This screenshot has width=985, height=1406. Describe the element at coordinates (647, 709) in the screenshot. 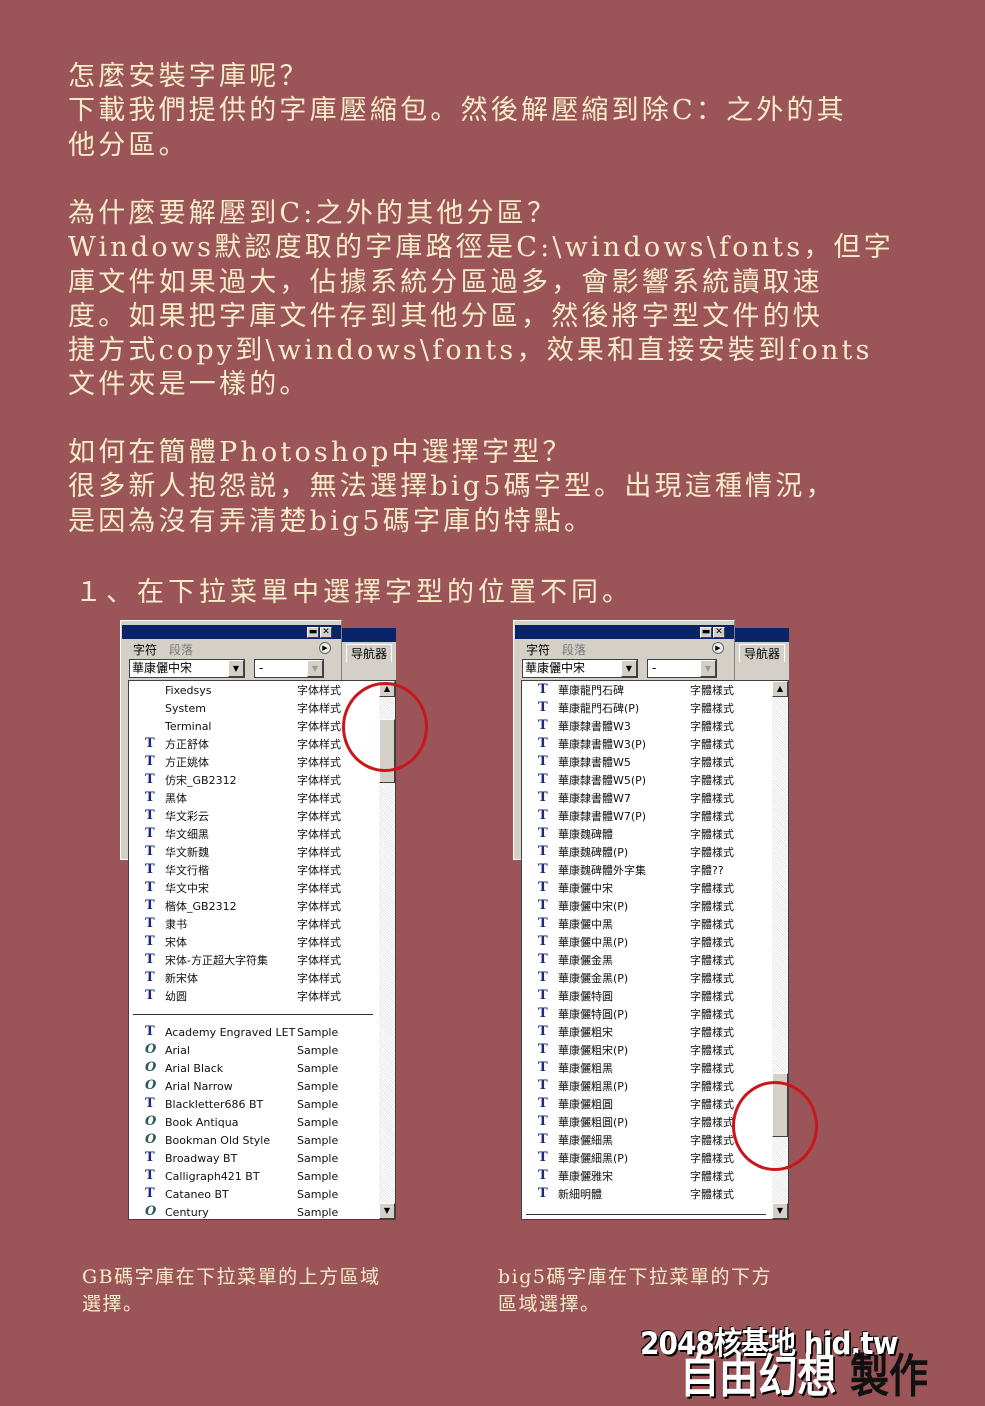

I see `font-list-item: T 華康龍門石碑(P) 字體樣式` at that location.